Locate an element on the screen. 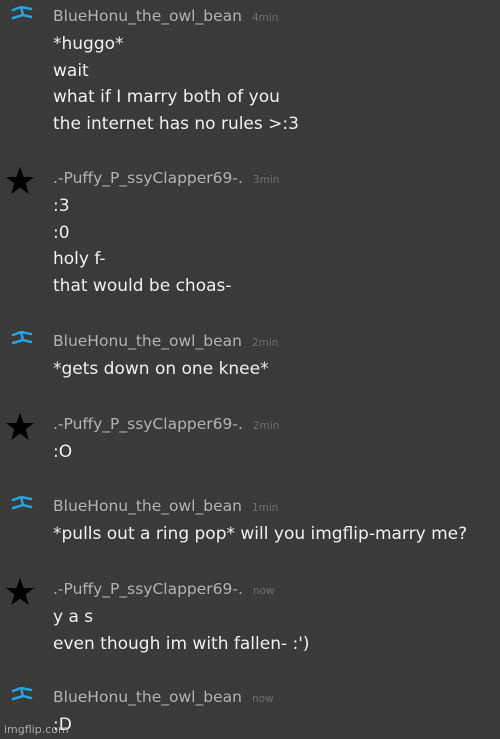 This screenshot has height=739, width=500. timestamp: 4min is located at coordinates (265, 18).